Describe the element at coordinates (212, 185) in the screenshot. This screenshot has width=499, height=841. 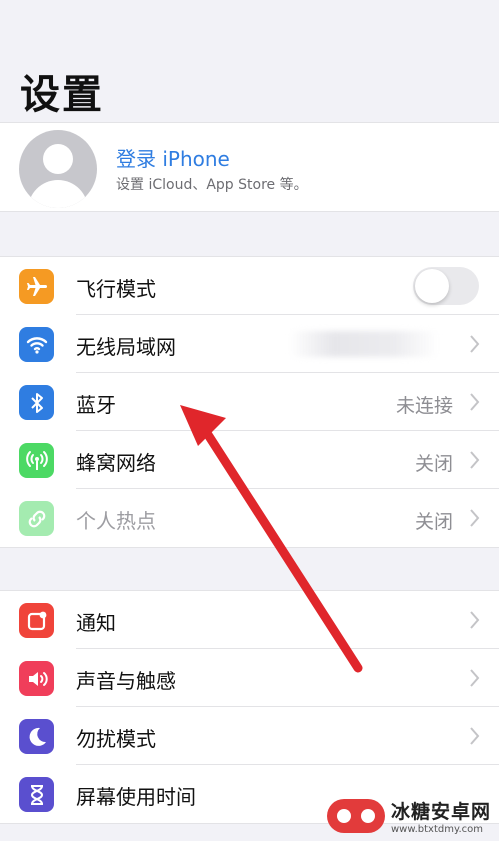
I see `sign-in-subtitle: 设置 iCloud、App Store 等。` at that location.